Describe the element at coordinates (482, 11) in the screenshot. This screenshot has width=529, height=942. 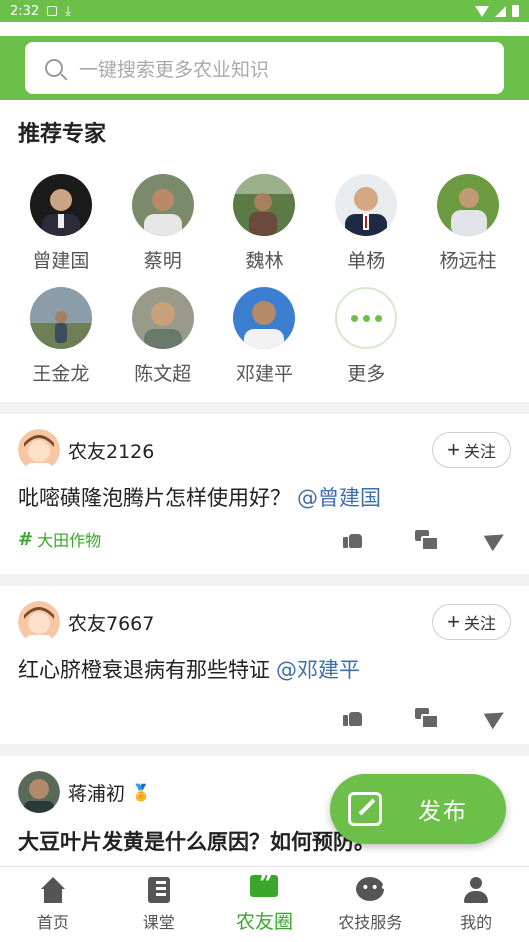
I see `wifi-icon` at that location.